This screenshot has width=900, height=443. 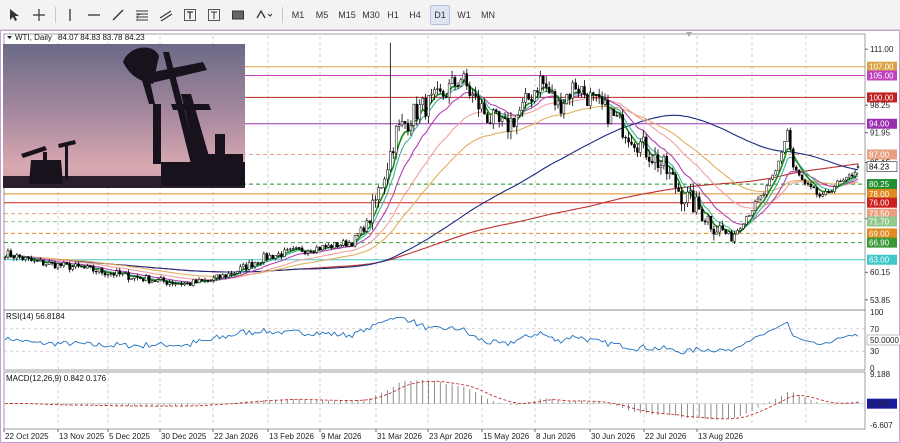 What do you see at coordinates (613, 436) in the screenshot?
I see `date-label: 30 Jun 2026` at bounding box center [613, 436].